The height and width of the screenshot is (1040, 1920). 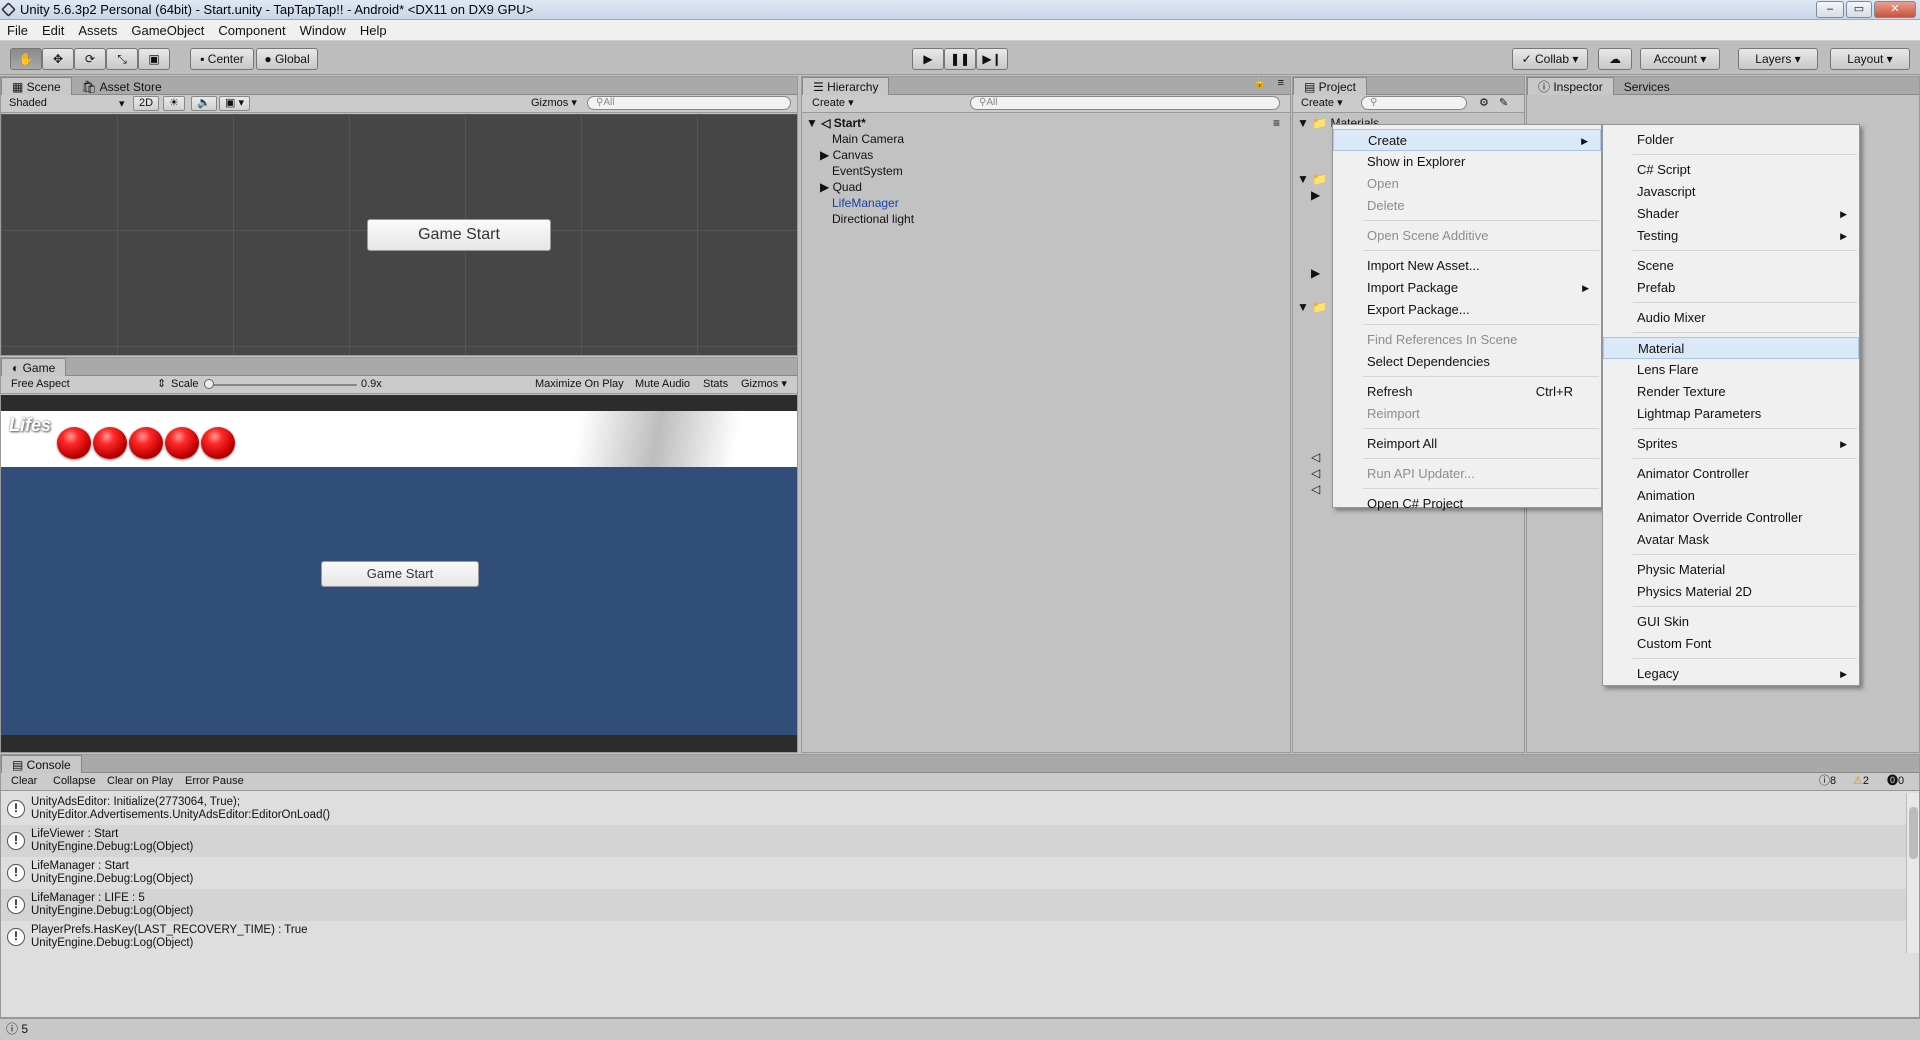 I want to click on game-start-button: Game Start, so click(x=400, y=574).